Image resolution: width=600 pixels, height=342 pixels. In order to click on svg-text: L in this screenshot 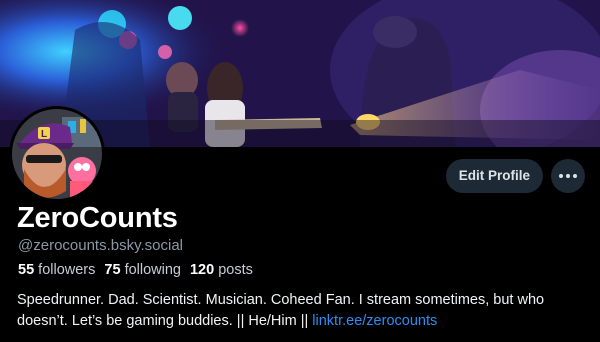, I will do `click(44, 134)`.